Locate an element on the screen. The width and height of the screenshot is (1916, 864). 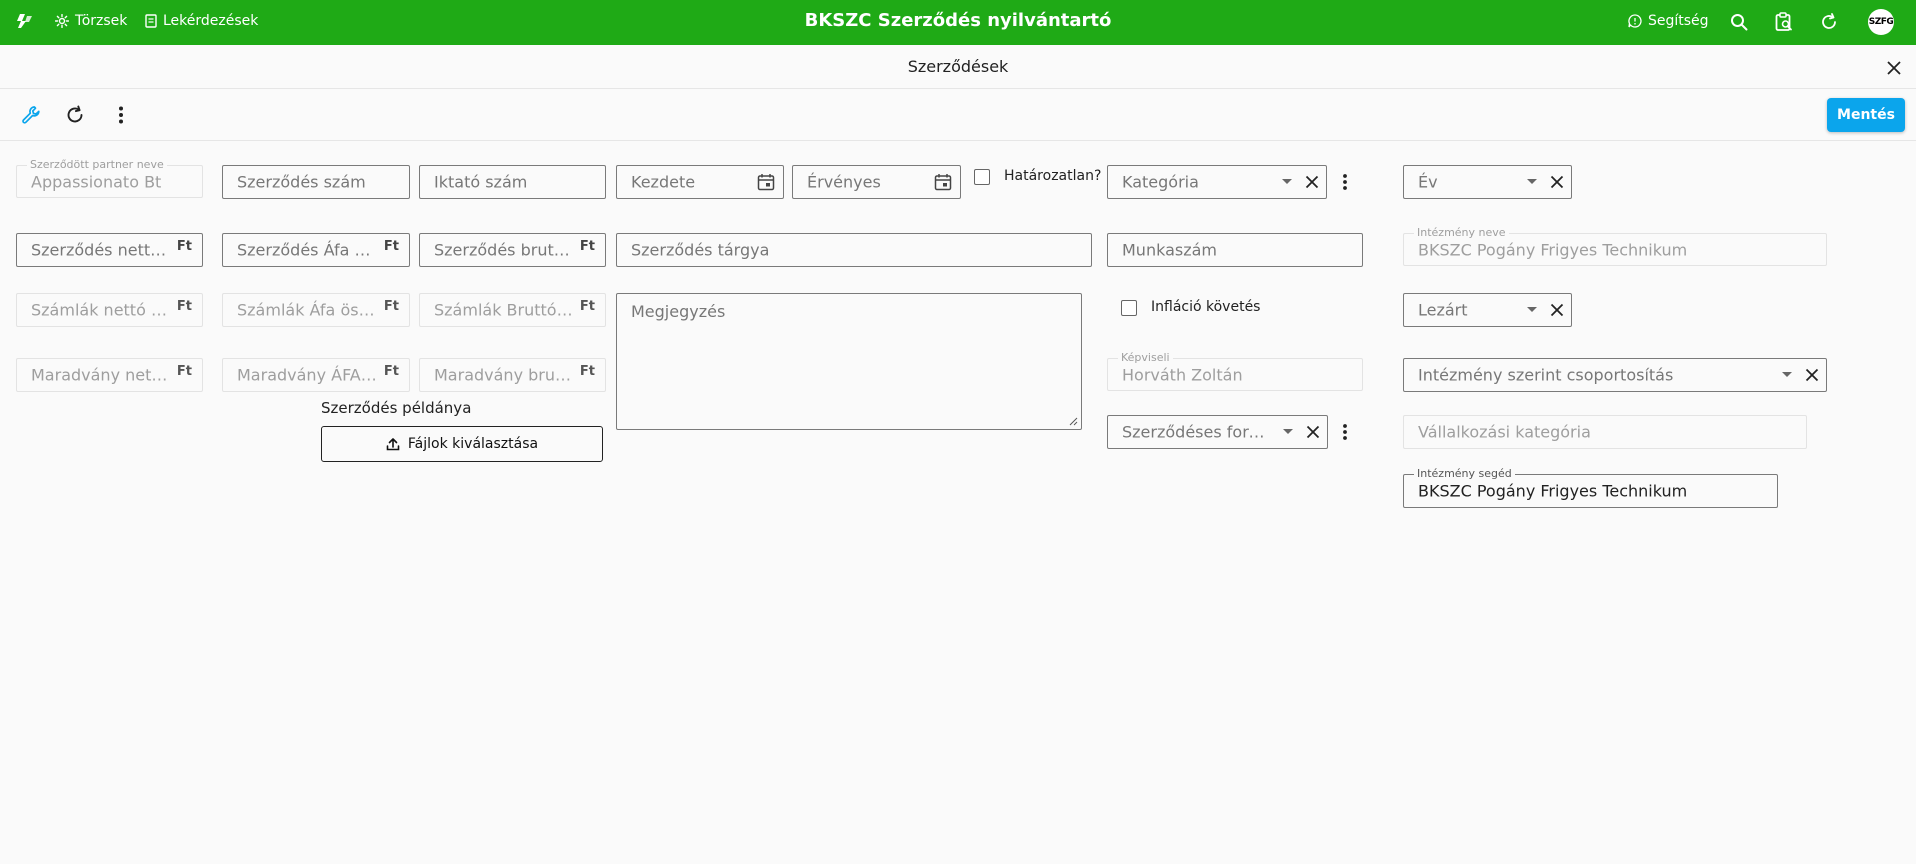
csoportositas-clear-button is located at coordinates (1812, 375).